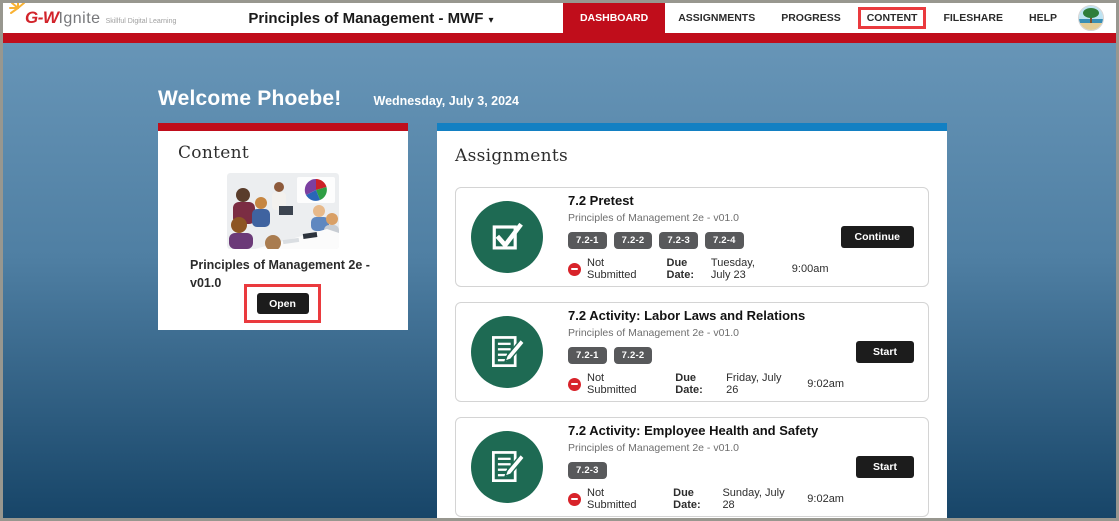 The width and height of the screenshot is (1119, 521). Describe the element at coordinates (877, 237) in the screenshot. I see `continue-button: Continue` at that location.